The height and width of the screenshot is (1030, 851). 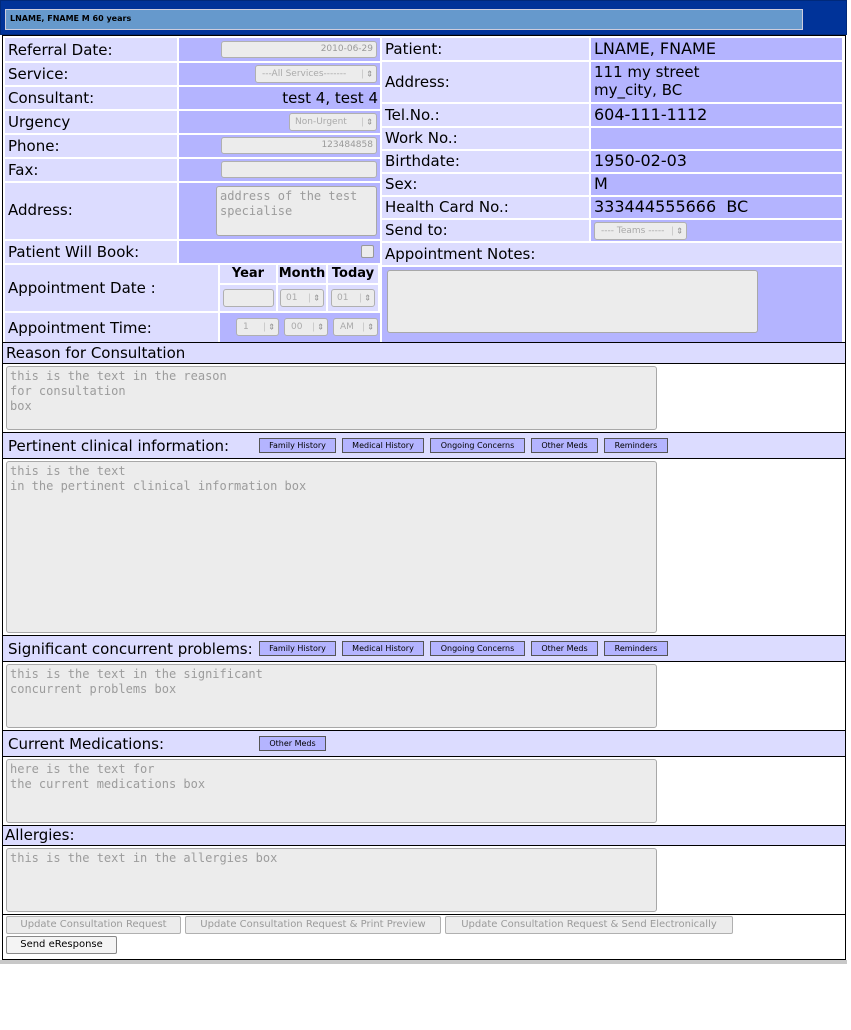 What do you see at coordinates (485, 115) in the screenshot?
I see `tel-label-cell: Tel.No.:` at bounding box center [485, 115].